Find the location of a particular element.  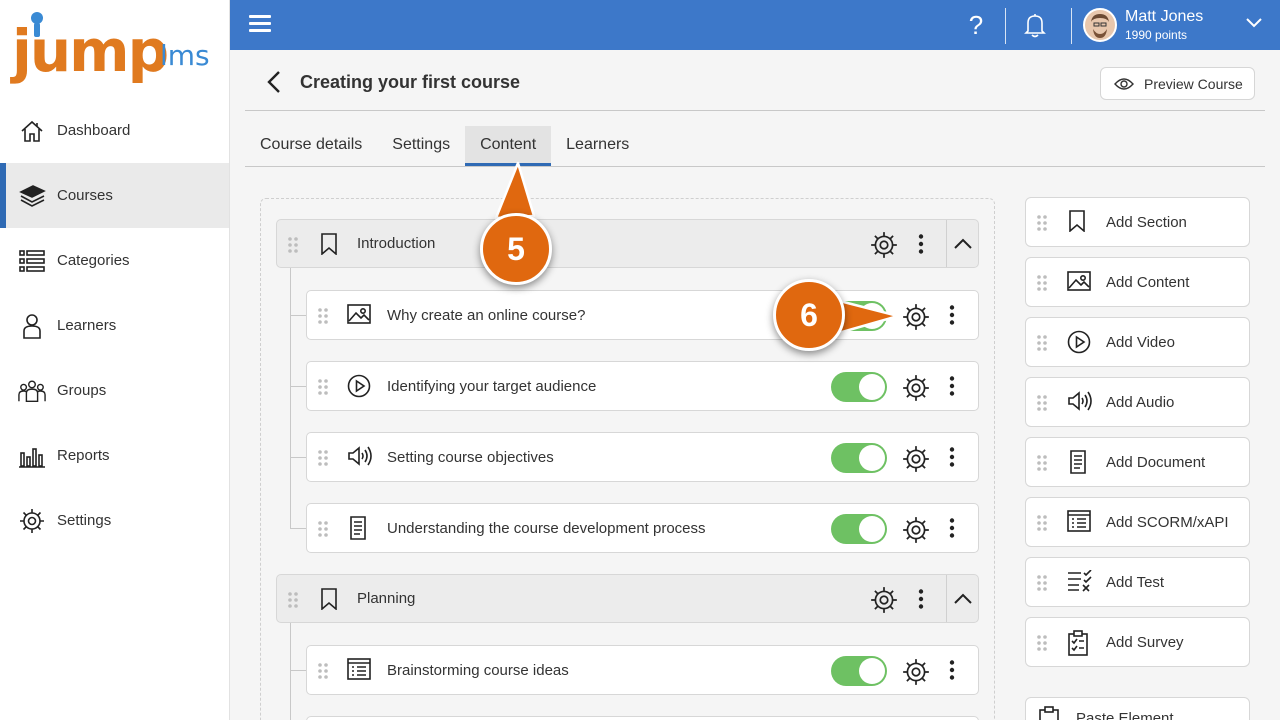

section-title: Introduction is located at coordinates (396, 243).